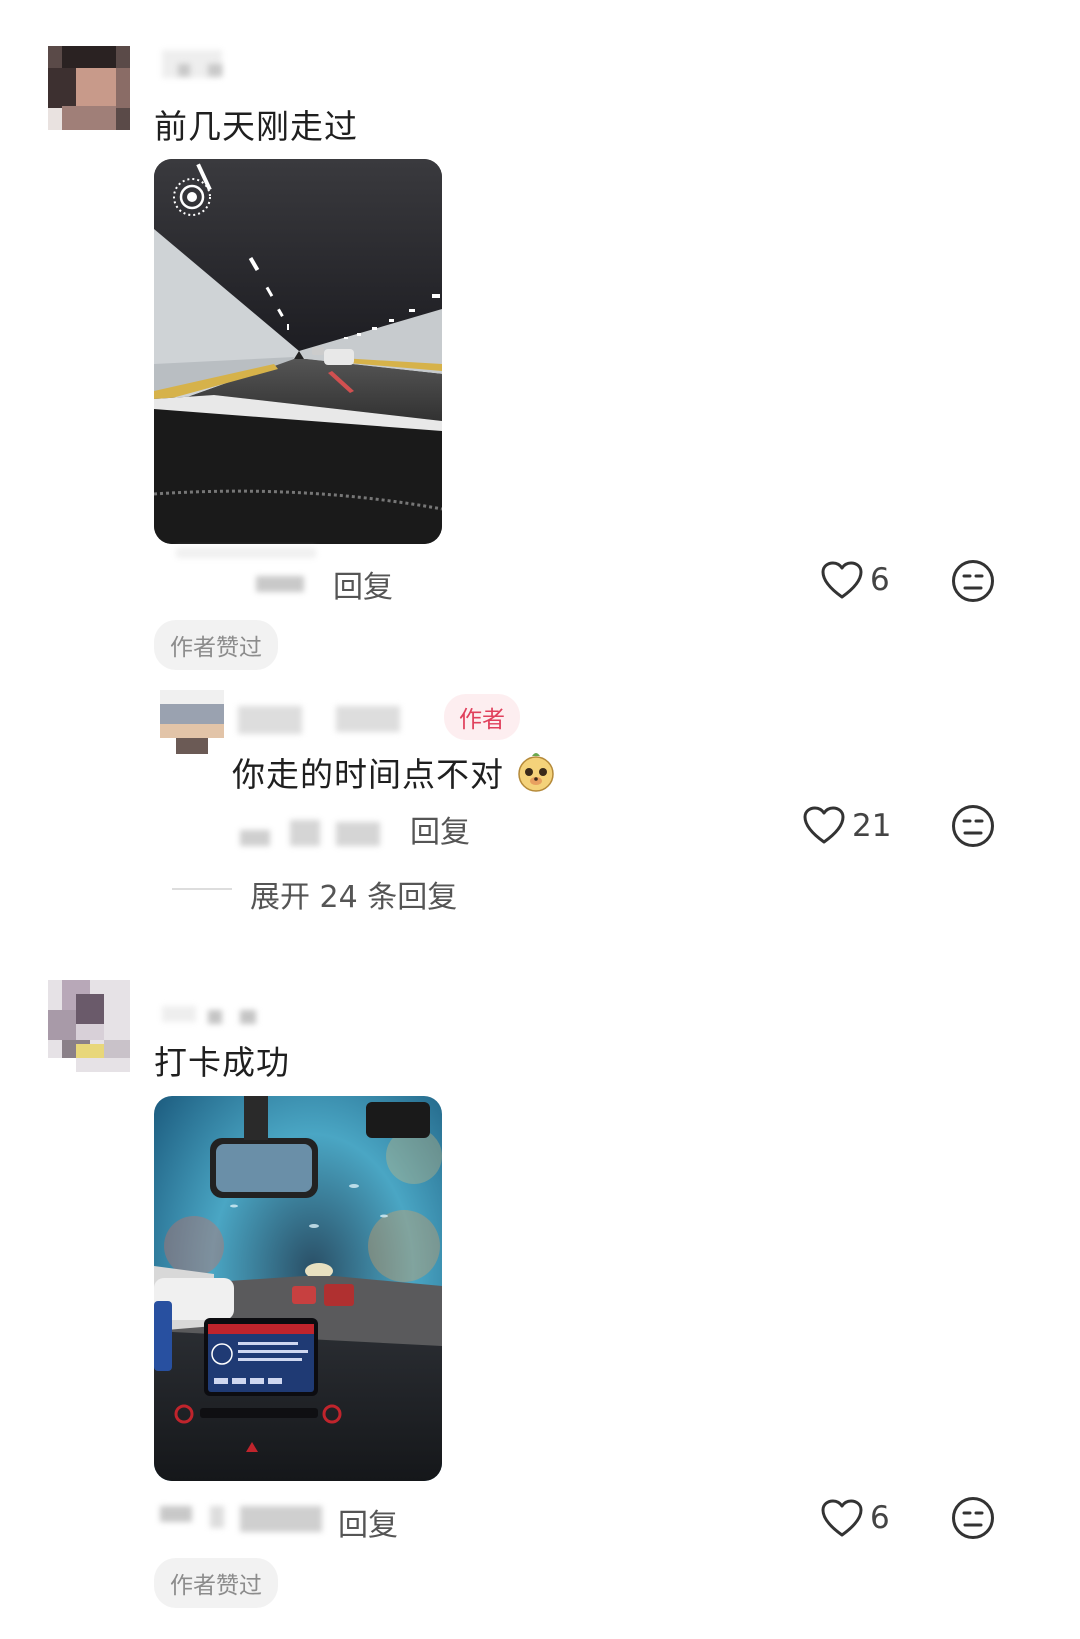 This screenshot has height=1639, width=1080. What do you see at coordinates (394, 772) in the screenshot?
I see `reply-text: 你走的时间点不对` at bounding box center [394, 772].